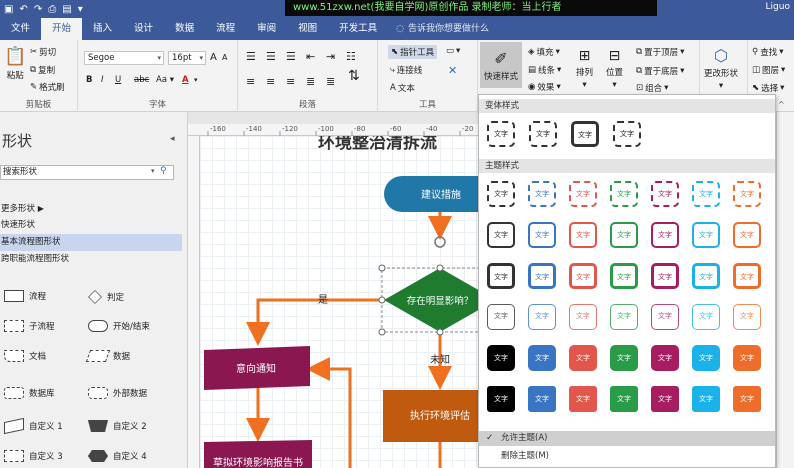 This screenshot has width=794, height=468. I want to click on increase-indent-icon: ⇥, so click(330, 56).